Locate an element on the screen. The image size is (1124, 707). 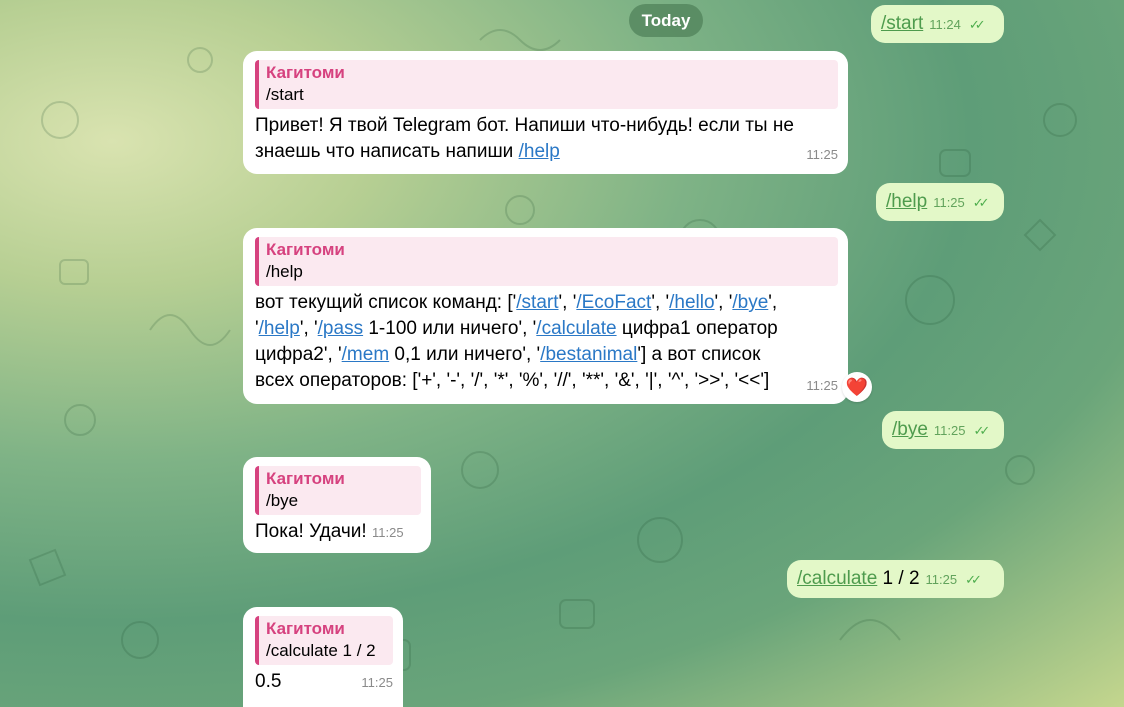
reply-text: /calculate 1 / 2 is located at coordinates (321, 650).